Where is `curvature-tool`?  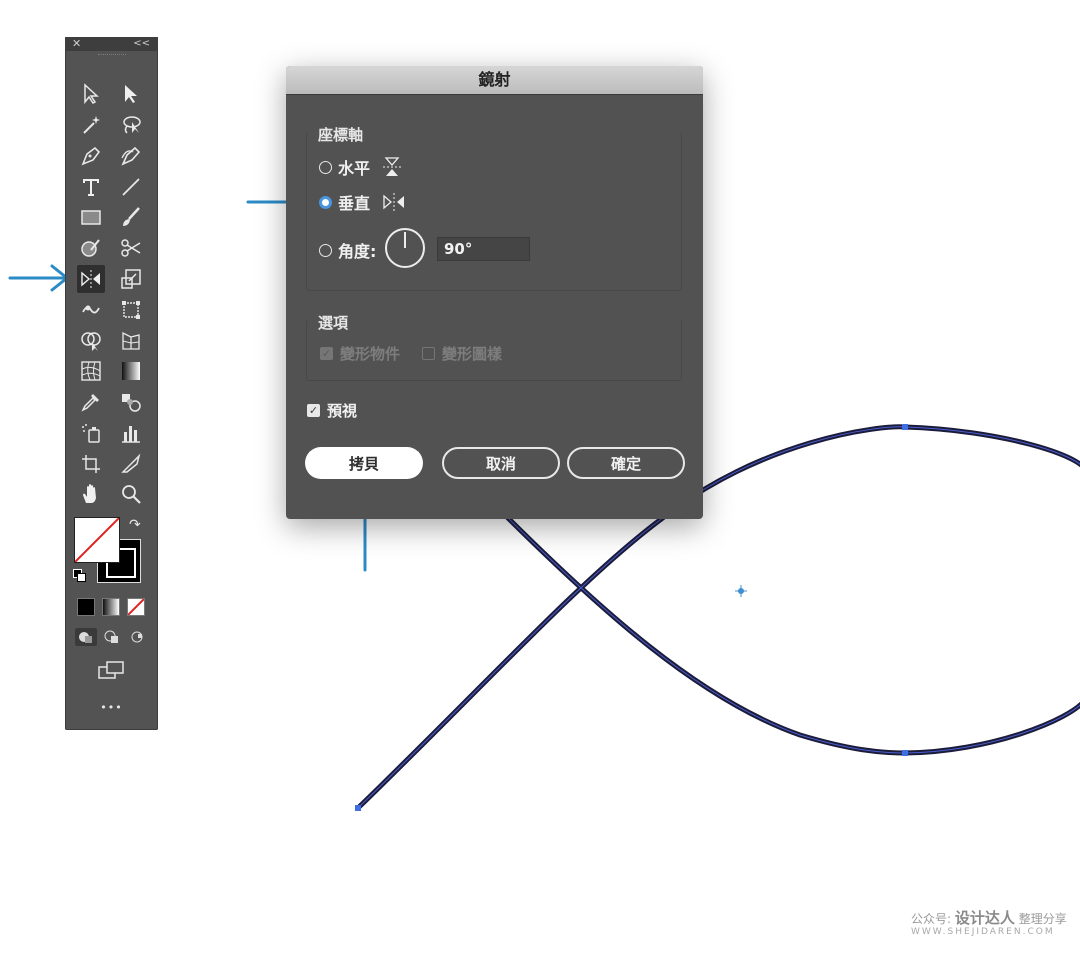 curvature-tool is located at coordinates (131, 156).